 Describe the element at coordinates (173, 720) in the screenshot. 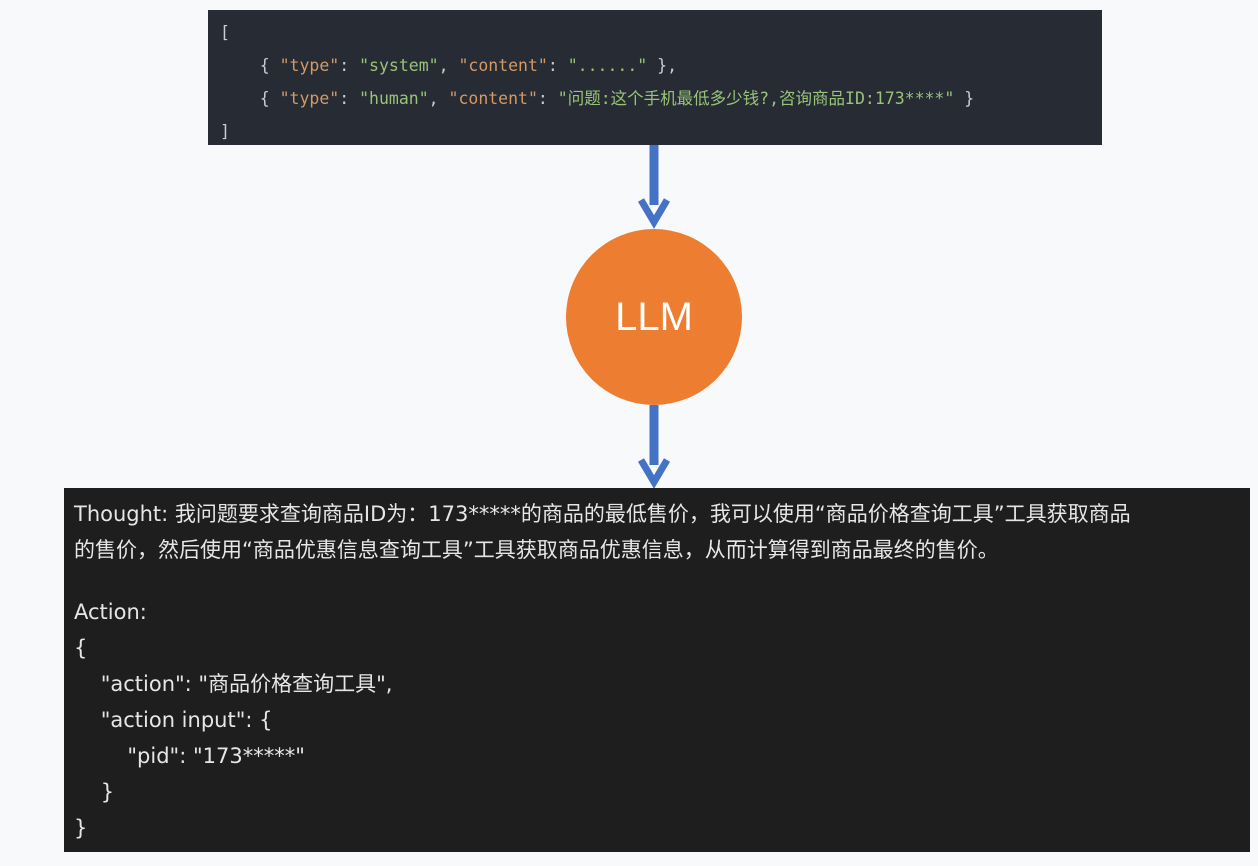

I see `action-json-line: "action input": {` at that location.